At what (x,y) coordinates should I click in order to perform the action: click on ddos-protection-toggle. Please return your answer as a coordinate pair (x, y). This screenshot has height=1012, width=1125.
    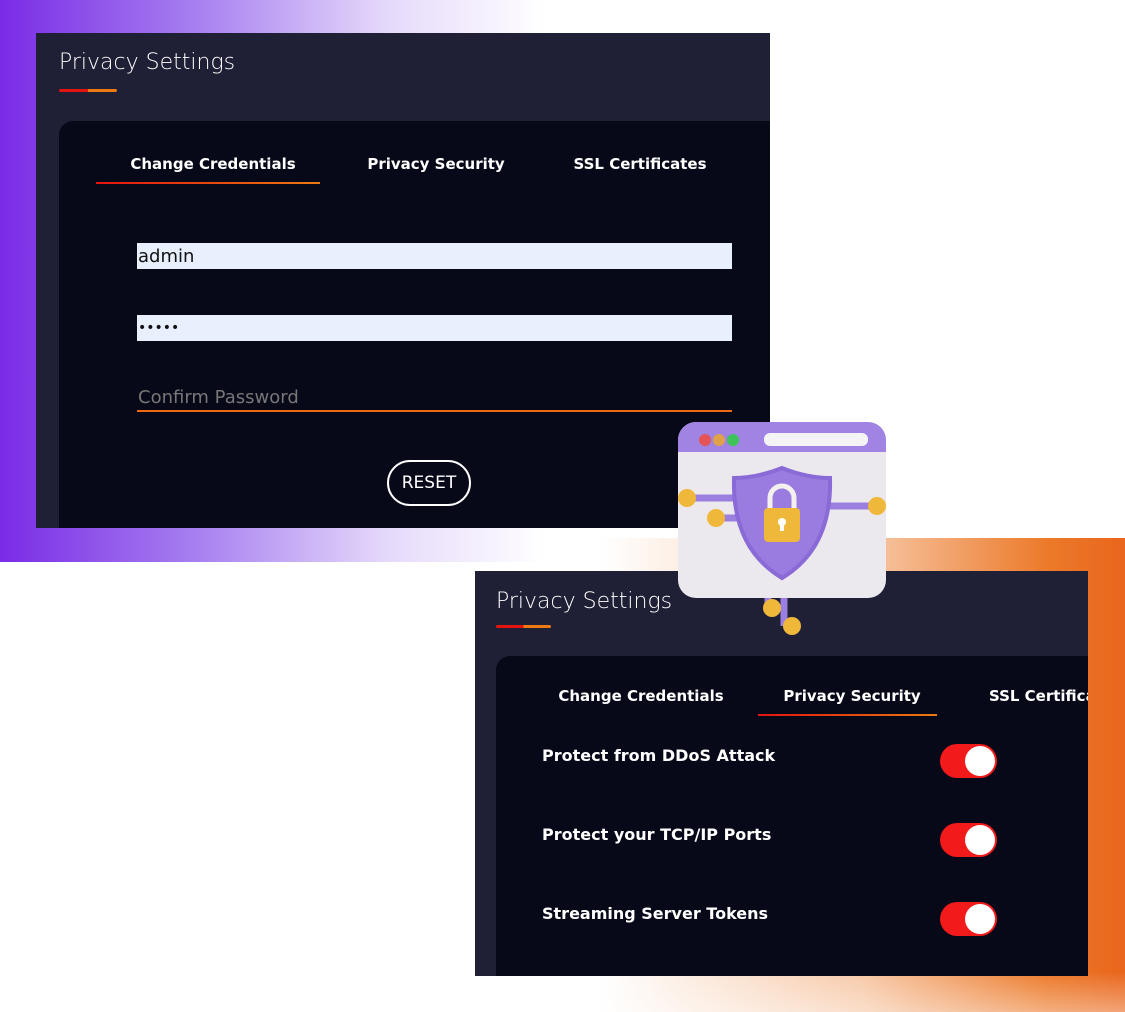
    Looking at the image, I should click on (968, 761).